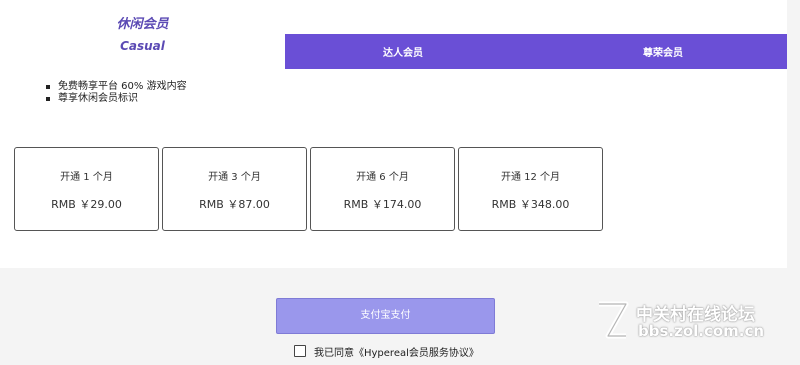  I want to click on tab-casual: 休闲会员 Casual, so click(142, 34).